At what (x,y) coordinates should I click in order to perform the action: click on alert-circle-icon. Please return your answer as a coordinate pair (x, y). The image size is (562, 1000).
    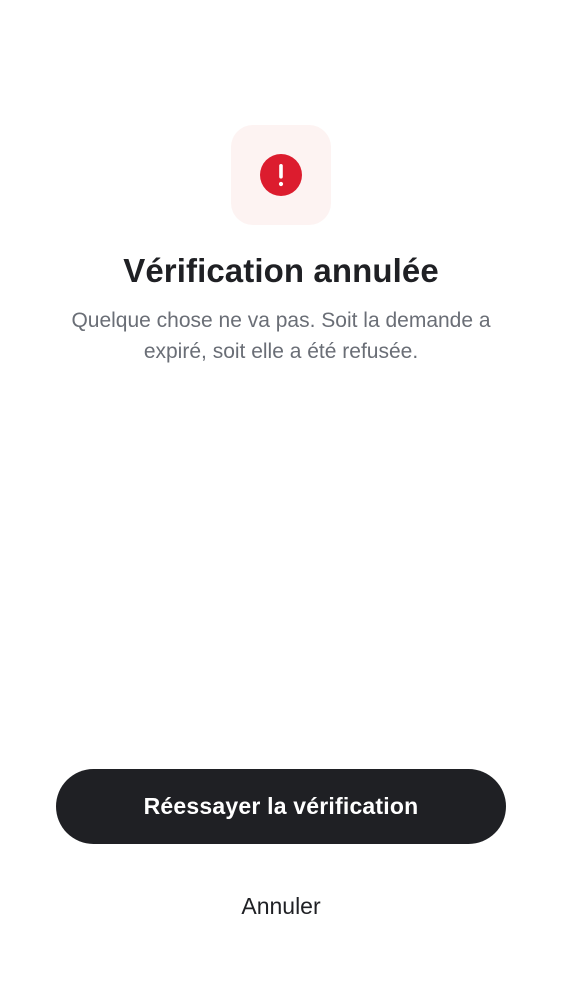
    Looking at the image, I should click on (281, 175).